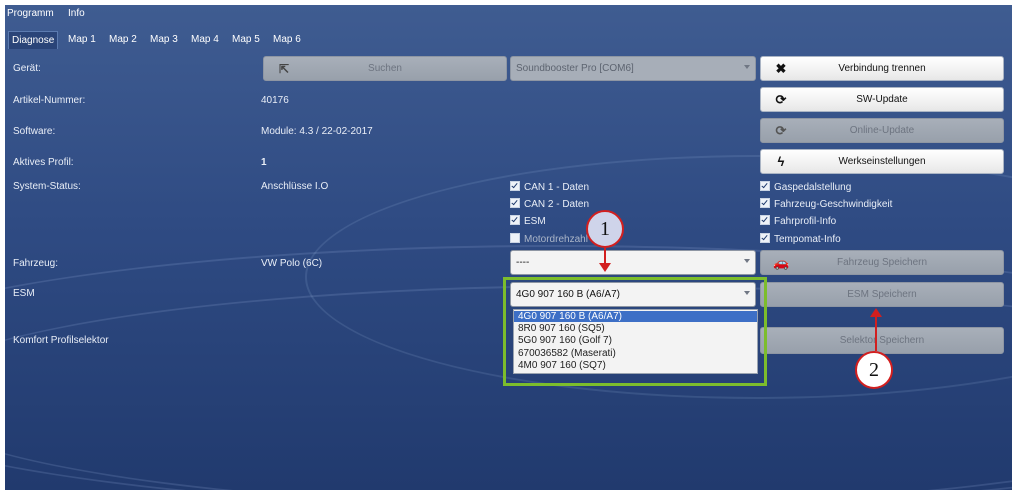 This screenshot has width=1018, height=495. I want to click on label-artikel-nummer: Artikel-Nummer:, so click(49, 100).